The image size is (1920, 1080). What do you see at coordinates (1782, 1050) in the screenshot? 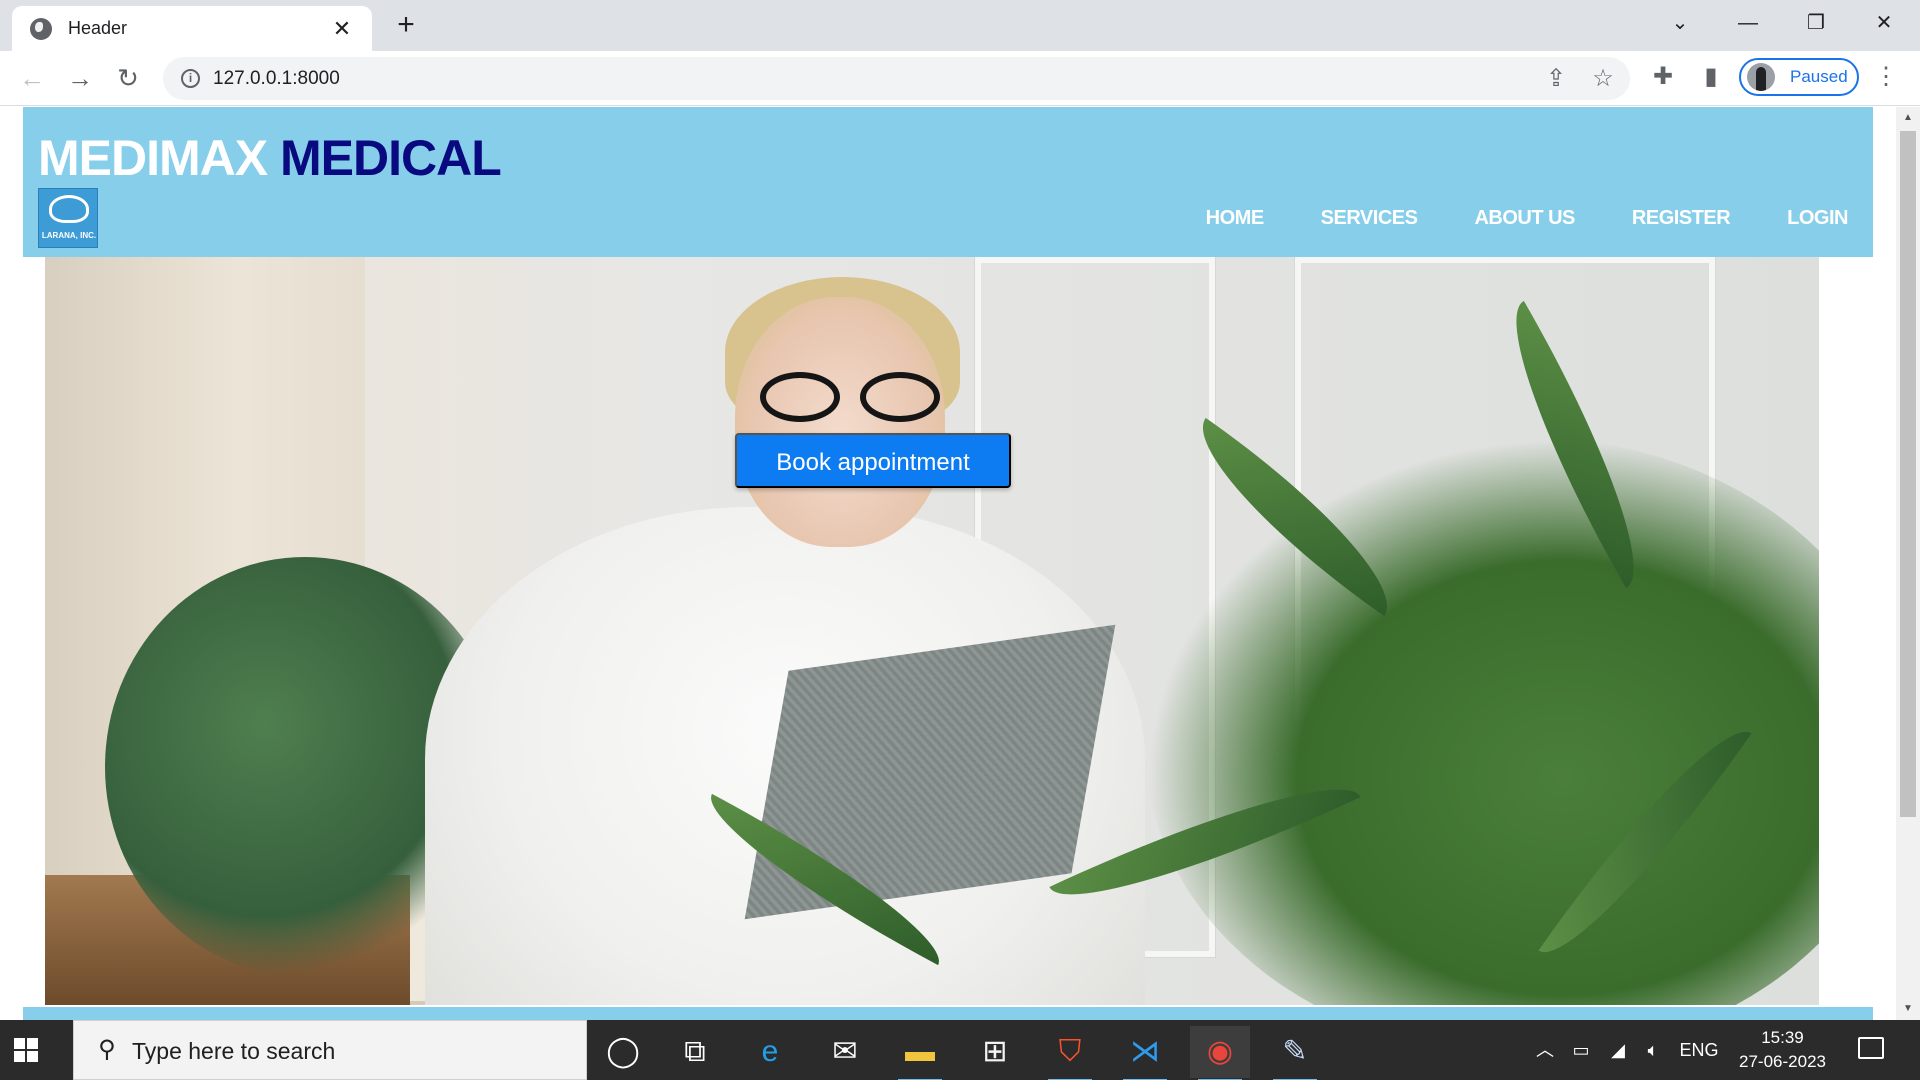
I see `taskbar-clock: 15:39 27-06-2023` at bounding box center [1782, 1050].